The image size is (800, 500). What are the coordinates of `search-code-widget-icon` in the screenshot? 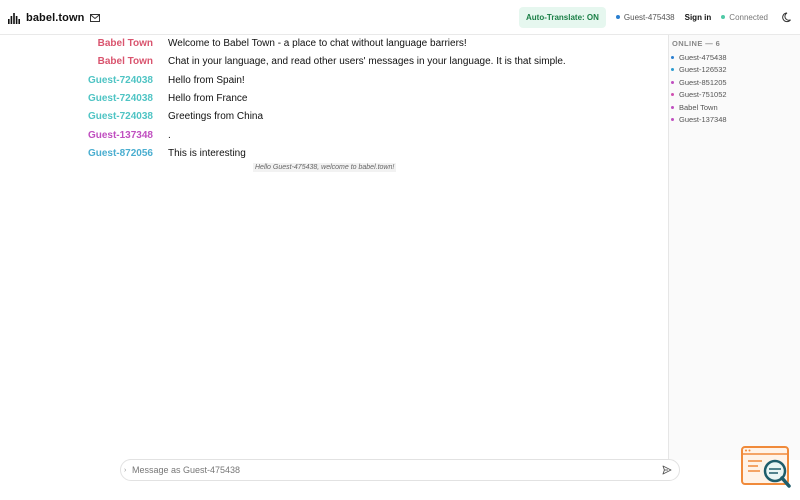 It's located at (766, 467).